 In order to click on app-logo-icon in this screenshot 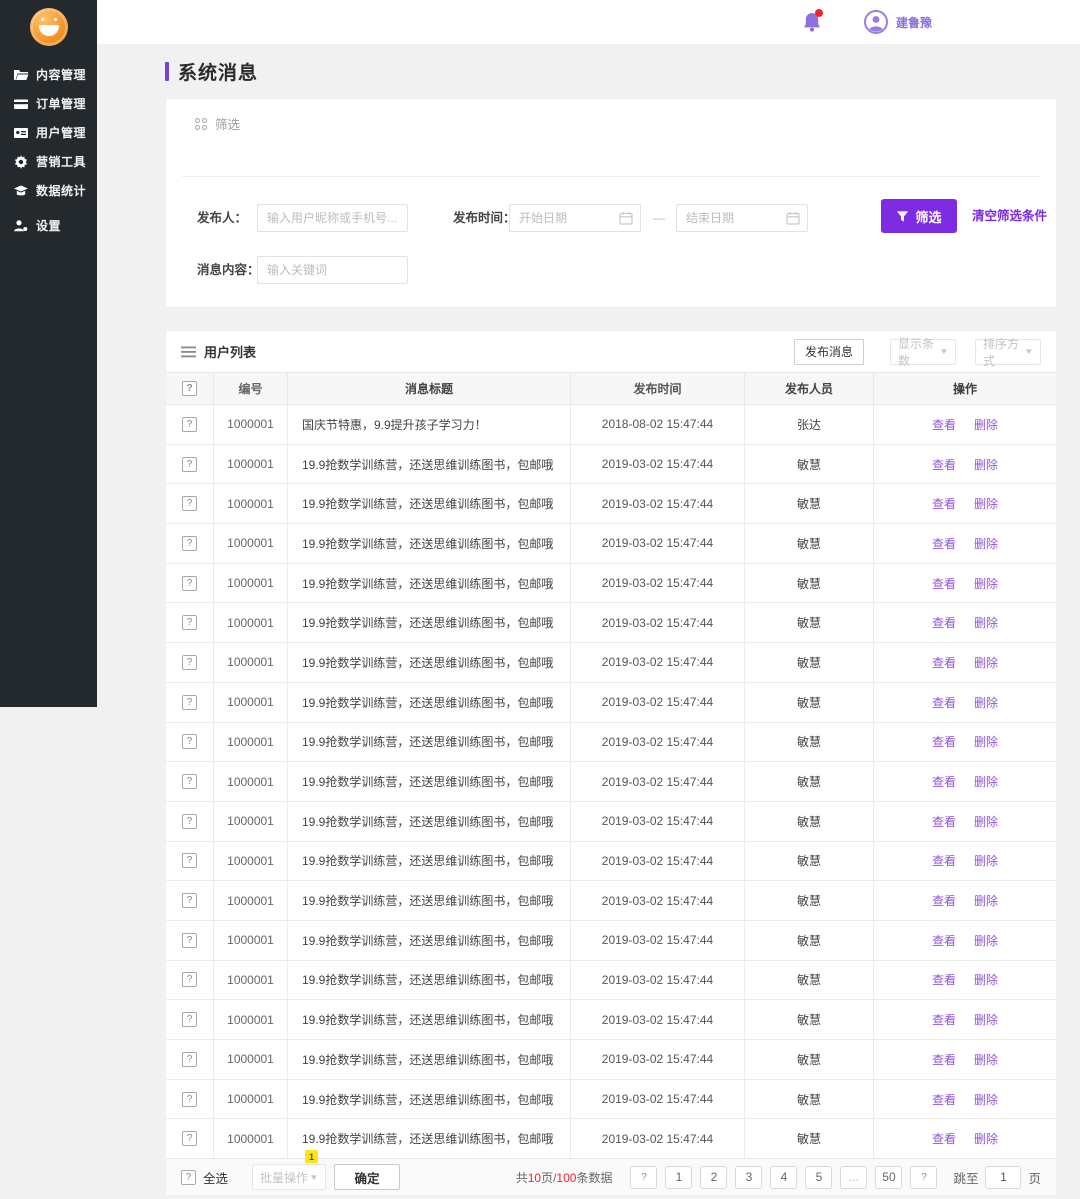, I will do `click(48, 27)`.